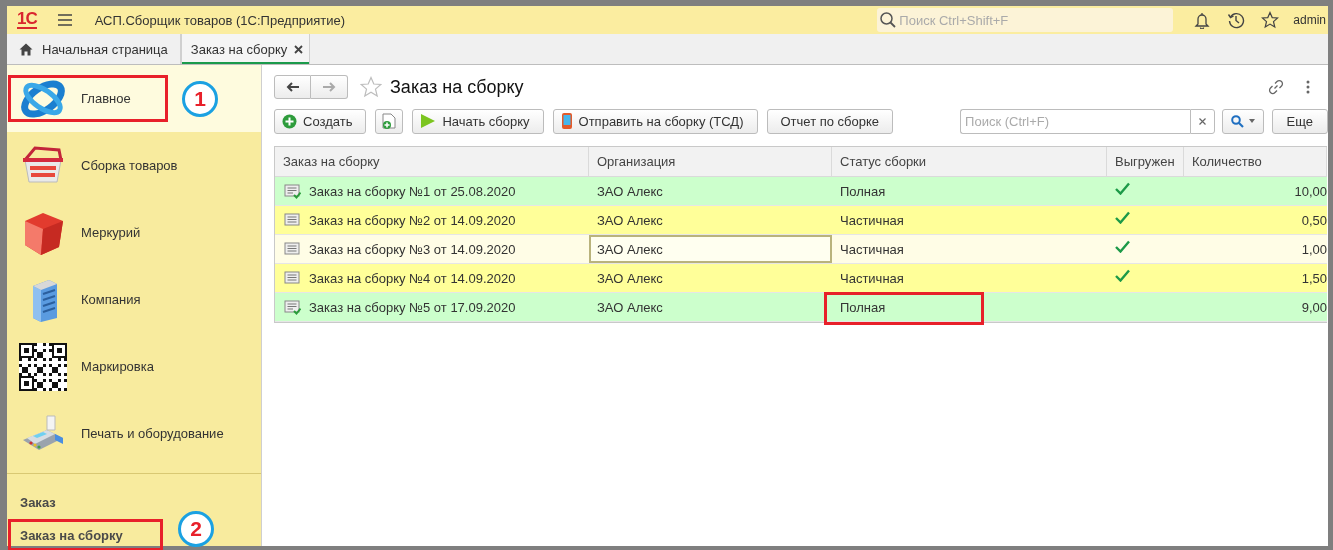 The width and height of the screenshot is (1333, 550). Describe the element at coordinates (478, 121) in the screenshot. I see `toolbar-button: Начать сборку` at that location.